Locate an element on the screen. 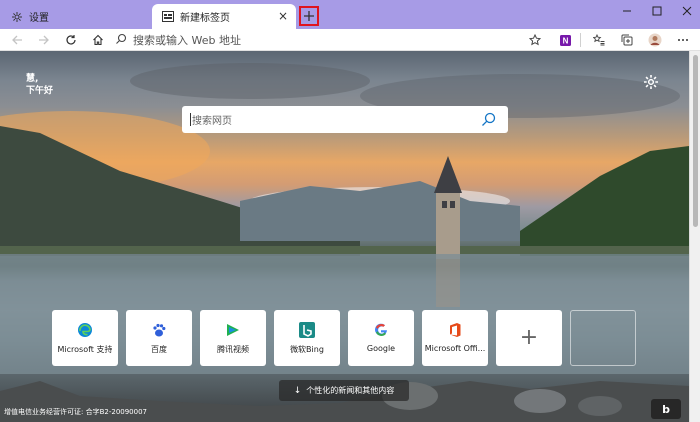  gear-icon is located at coordinates (16, 16).